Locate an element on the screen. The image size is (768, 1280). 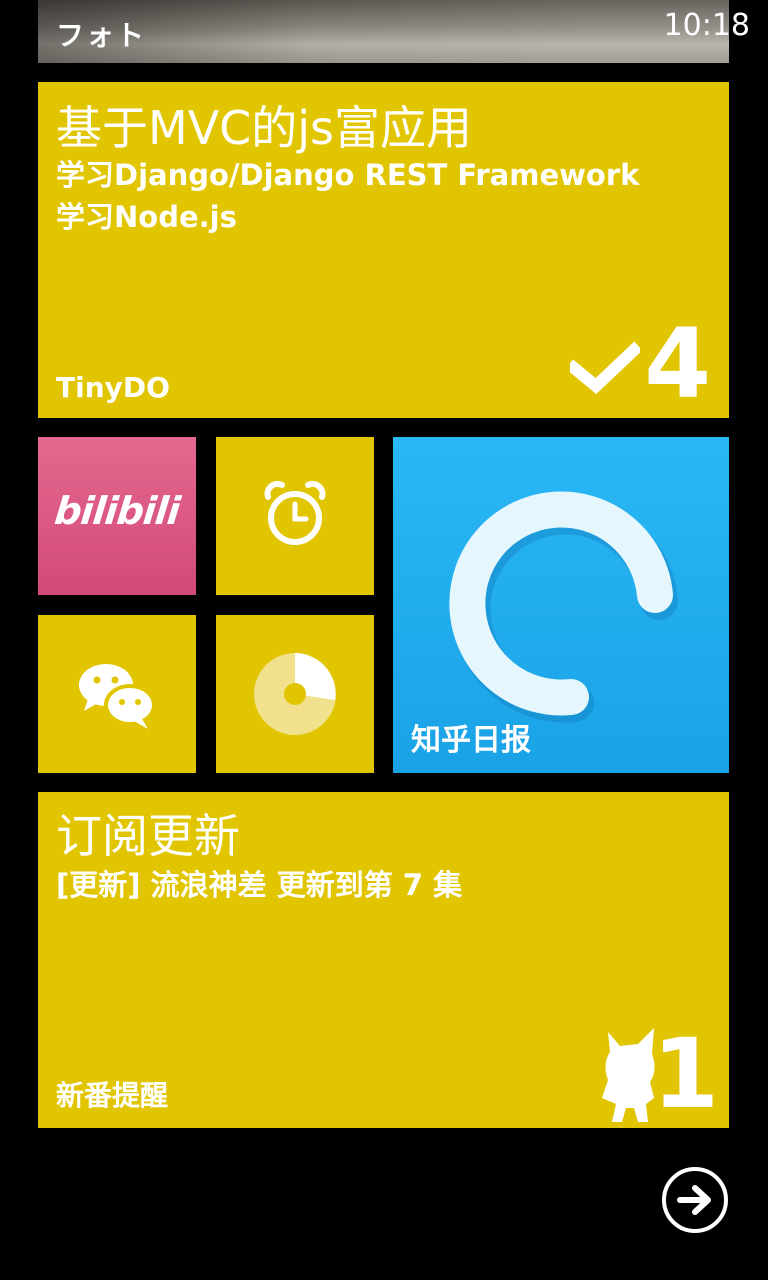
bilibili-tile: bilibili is located at coordinates (117, 516).